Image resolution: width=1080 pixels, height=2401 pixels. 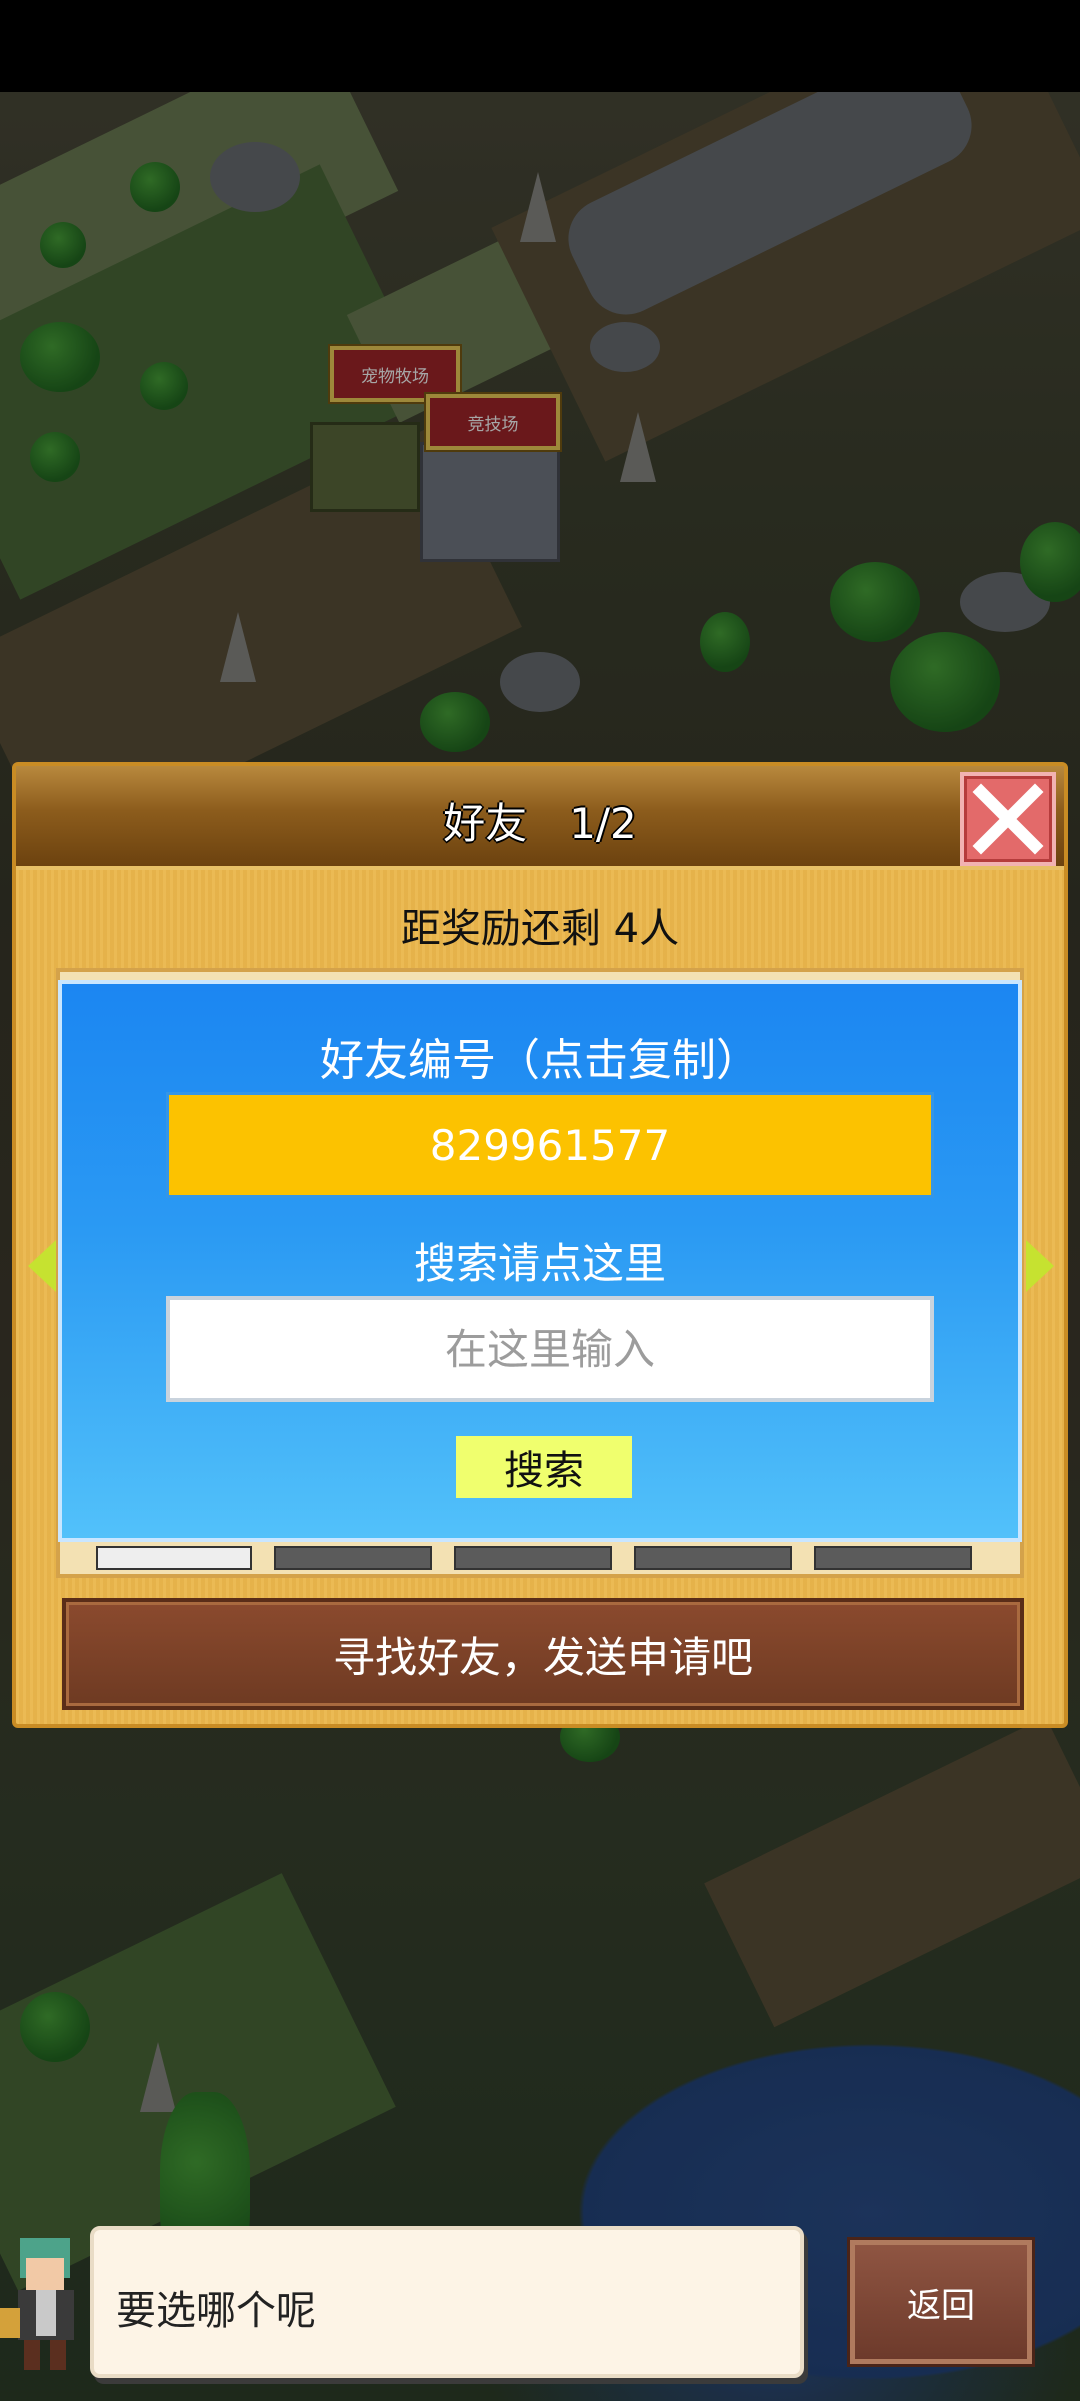 I want to click on search-hint: 搜索请点这里, so click(x=539, y=1263).